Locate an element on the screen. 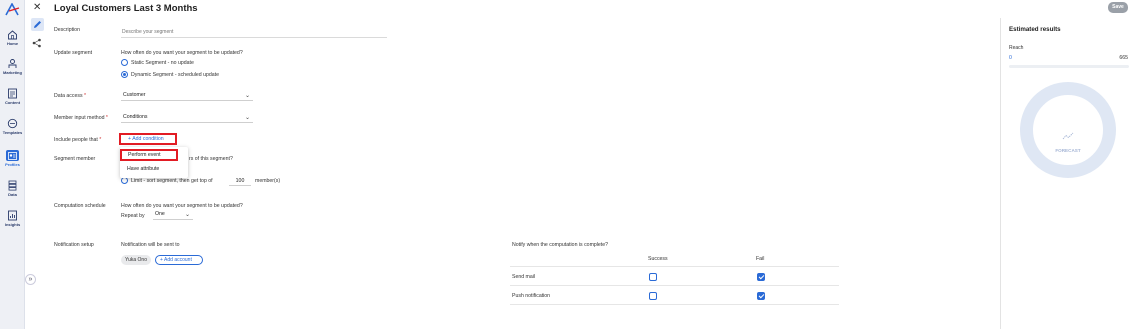 This screenshot has width=1134, height=329. repeat-by-select: One ⌄ is located at coordinates (173, 215).